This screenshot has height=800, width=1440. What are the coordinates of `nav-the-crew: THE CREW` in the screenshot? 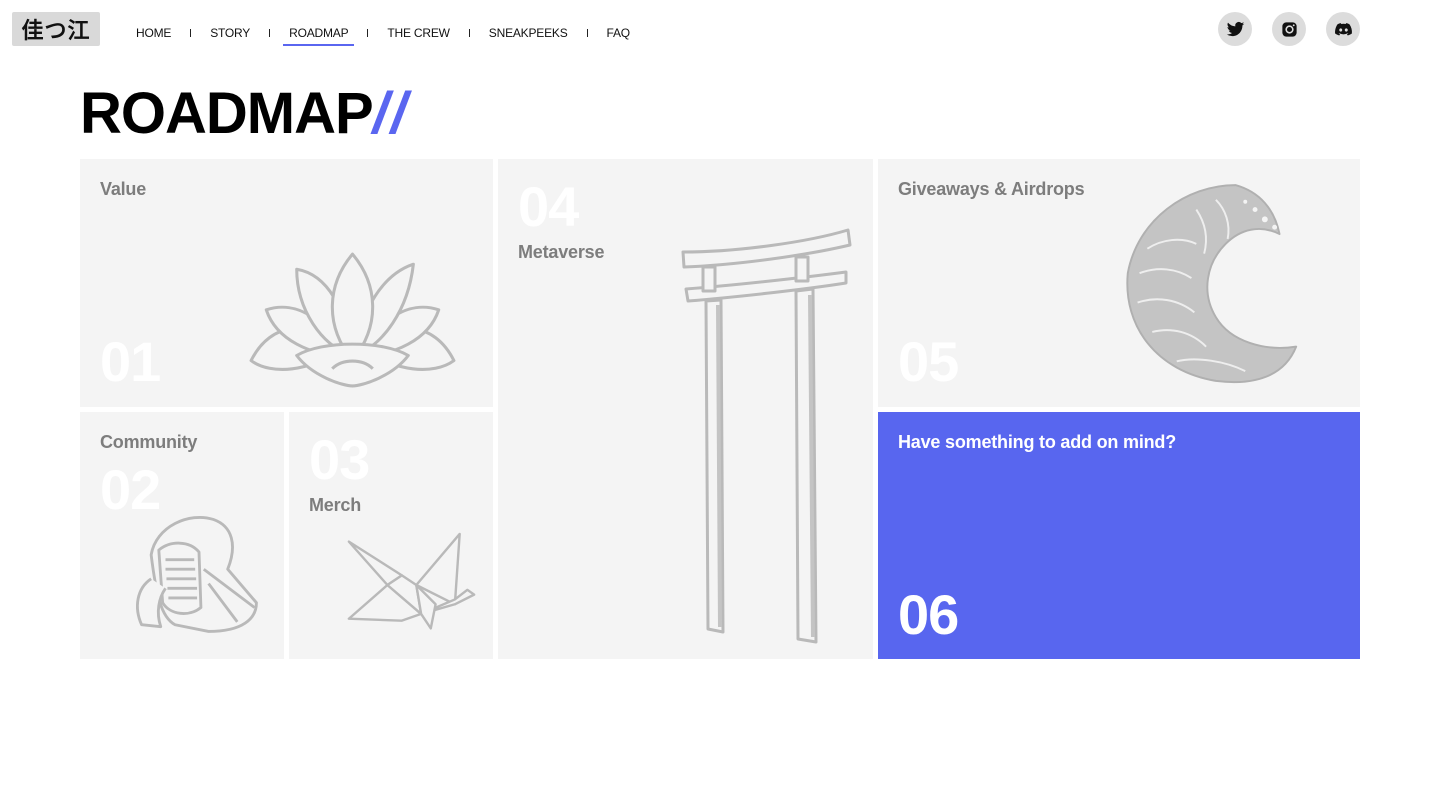 It's located at (418, 33).